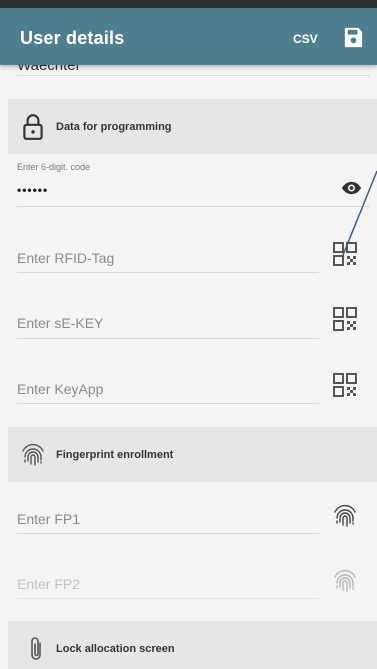 This screenshot has height=669, width=377. Describe the element at coordinates (168, 272) in the screenshot. I see `rfid-field-underline` at that location.